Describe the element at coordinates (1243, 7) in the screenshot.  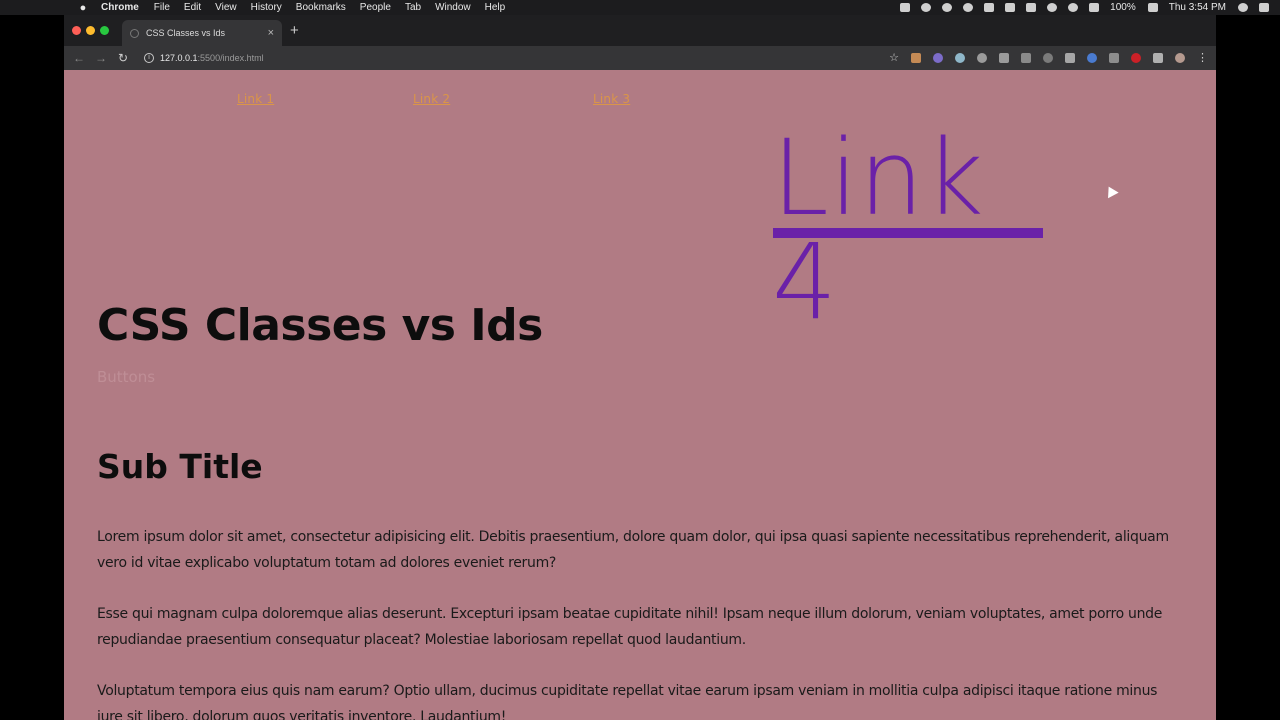
I see `spotlight-search-icon` at that location.